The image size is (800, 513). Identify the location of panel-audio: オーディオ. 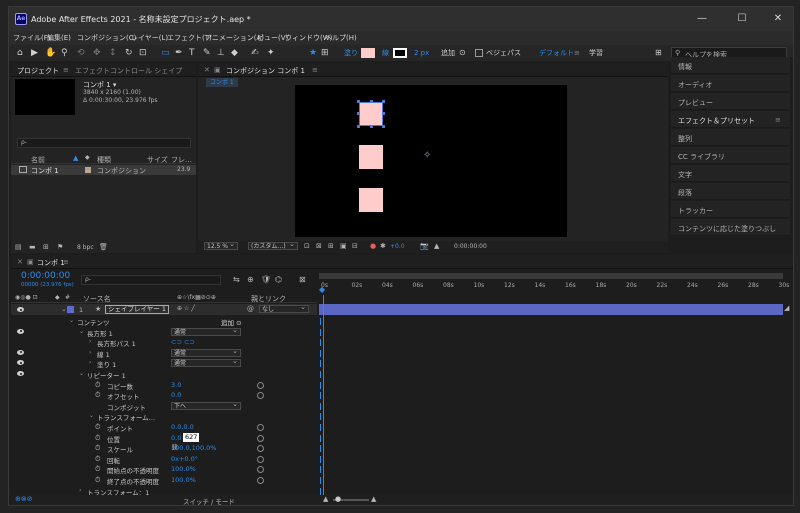
(730, 83).